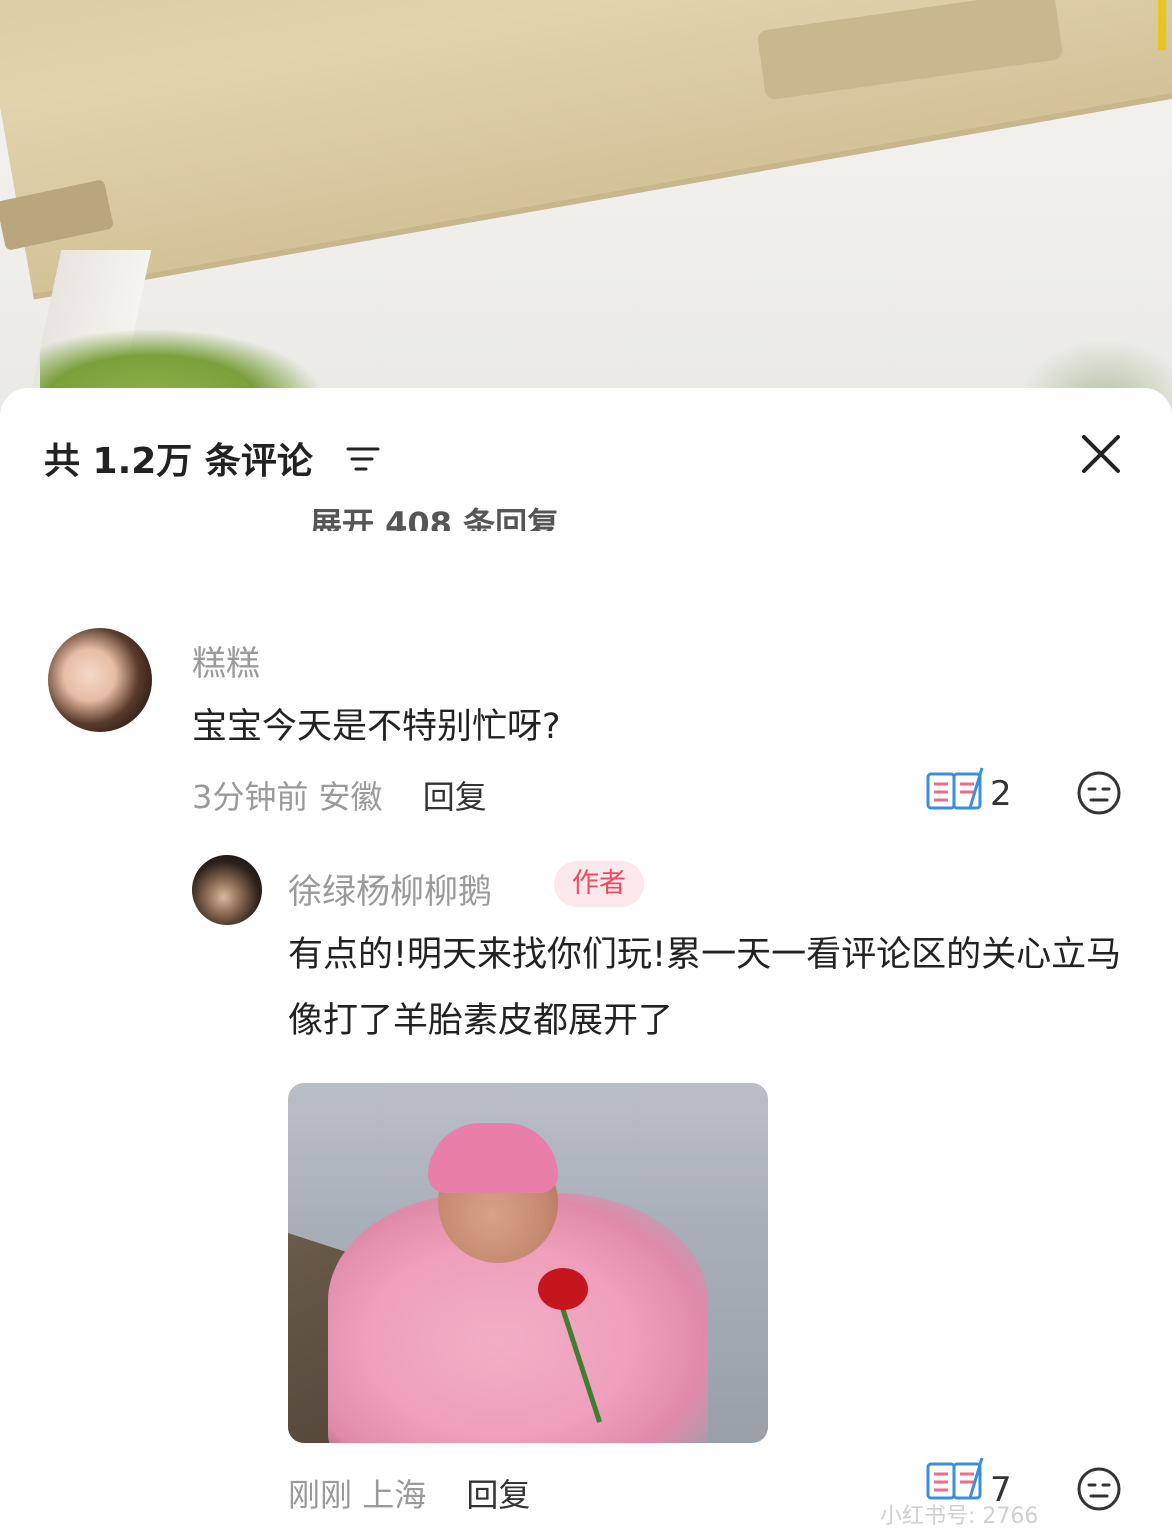 Image resolution: width=1172 pixels, height=1540 pixels. I want to click on reply-location: 上海, so click(394, 1495).